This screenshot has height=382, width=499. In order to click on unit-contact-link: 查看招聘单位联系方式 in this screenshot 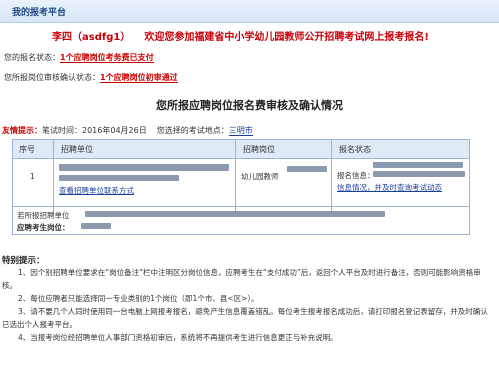, I will do `click(96, 190)`.